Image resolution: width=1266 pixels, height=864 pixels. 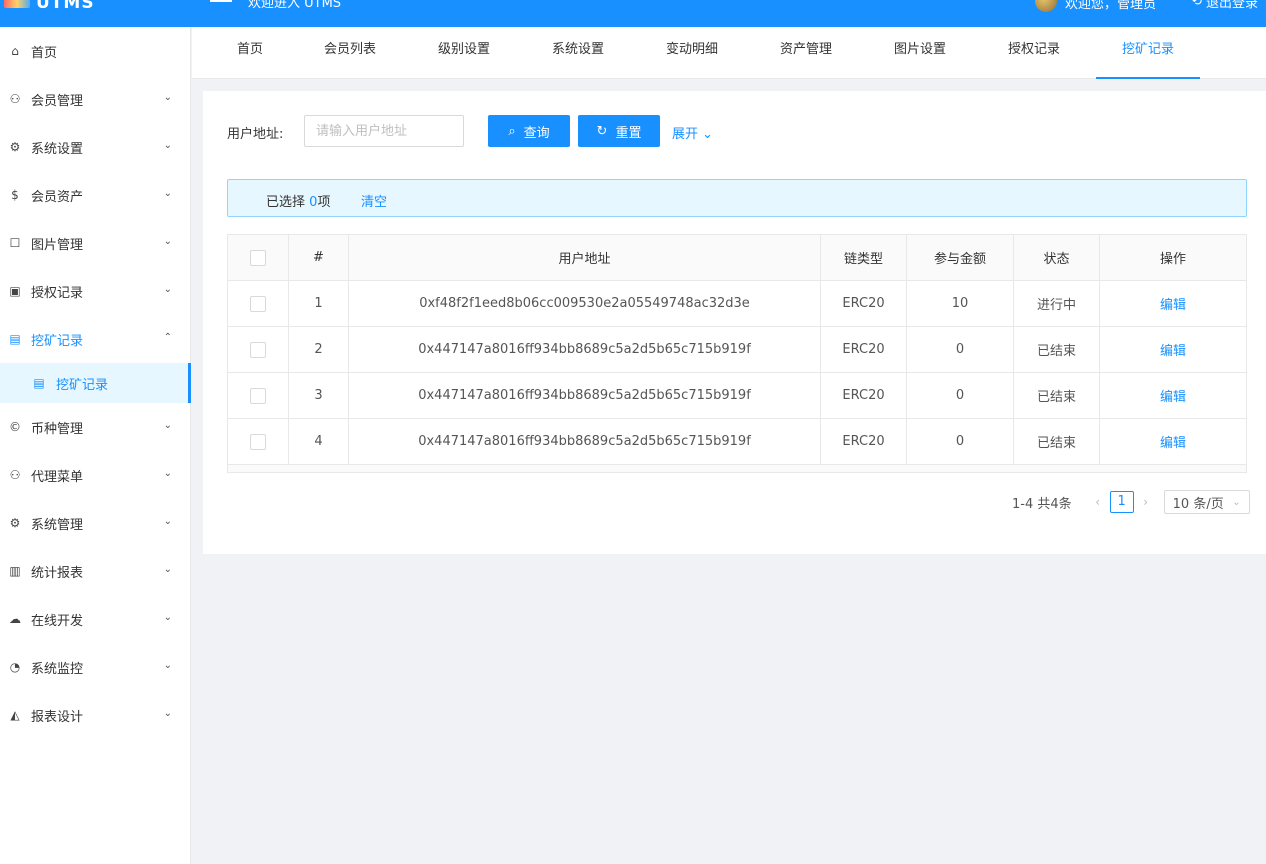 What do you see at coordinates (95, 571) in the screenshot?
I see `sidebar-item-statistics: ▥ 统计报表 ⌄` at bounding box center [95, 571].